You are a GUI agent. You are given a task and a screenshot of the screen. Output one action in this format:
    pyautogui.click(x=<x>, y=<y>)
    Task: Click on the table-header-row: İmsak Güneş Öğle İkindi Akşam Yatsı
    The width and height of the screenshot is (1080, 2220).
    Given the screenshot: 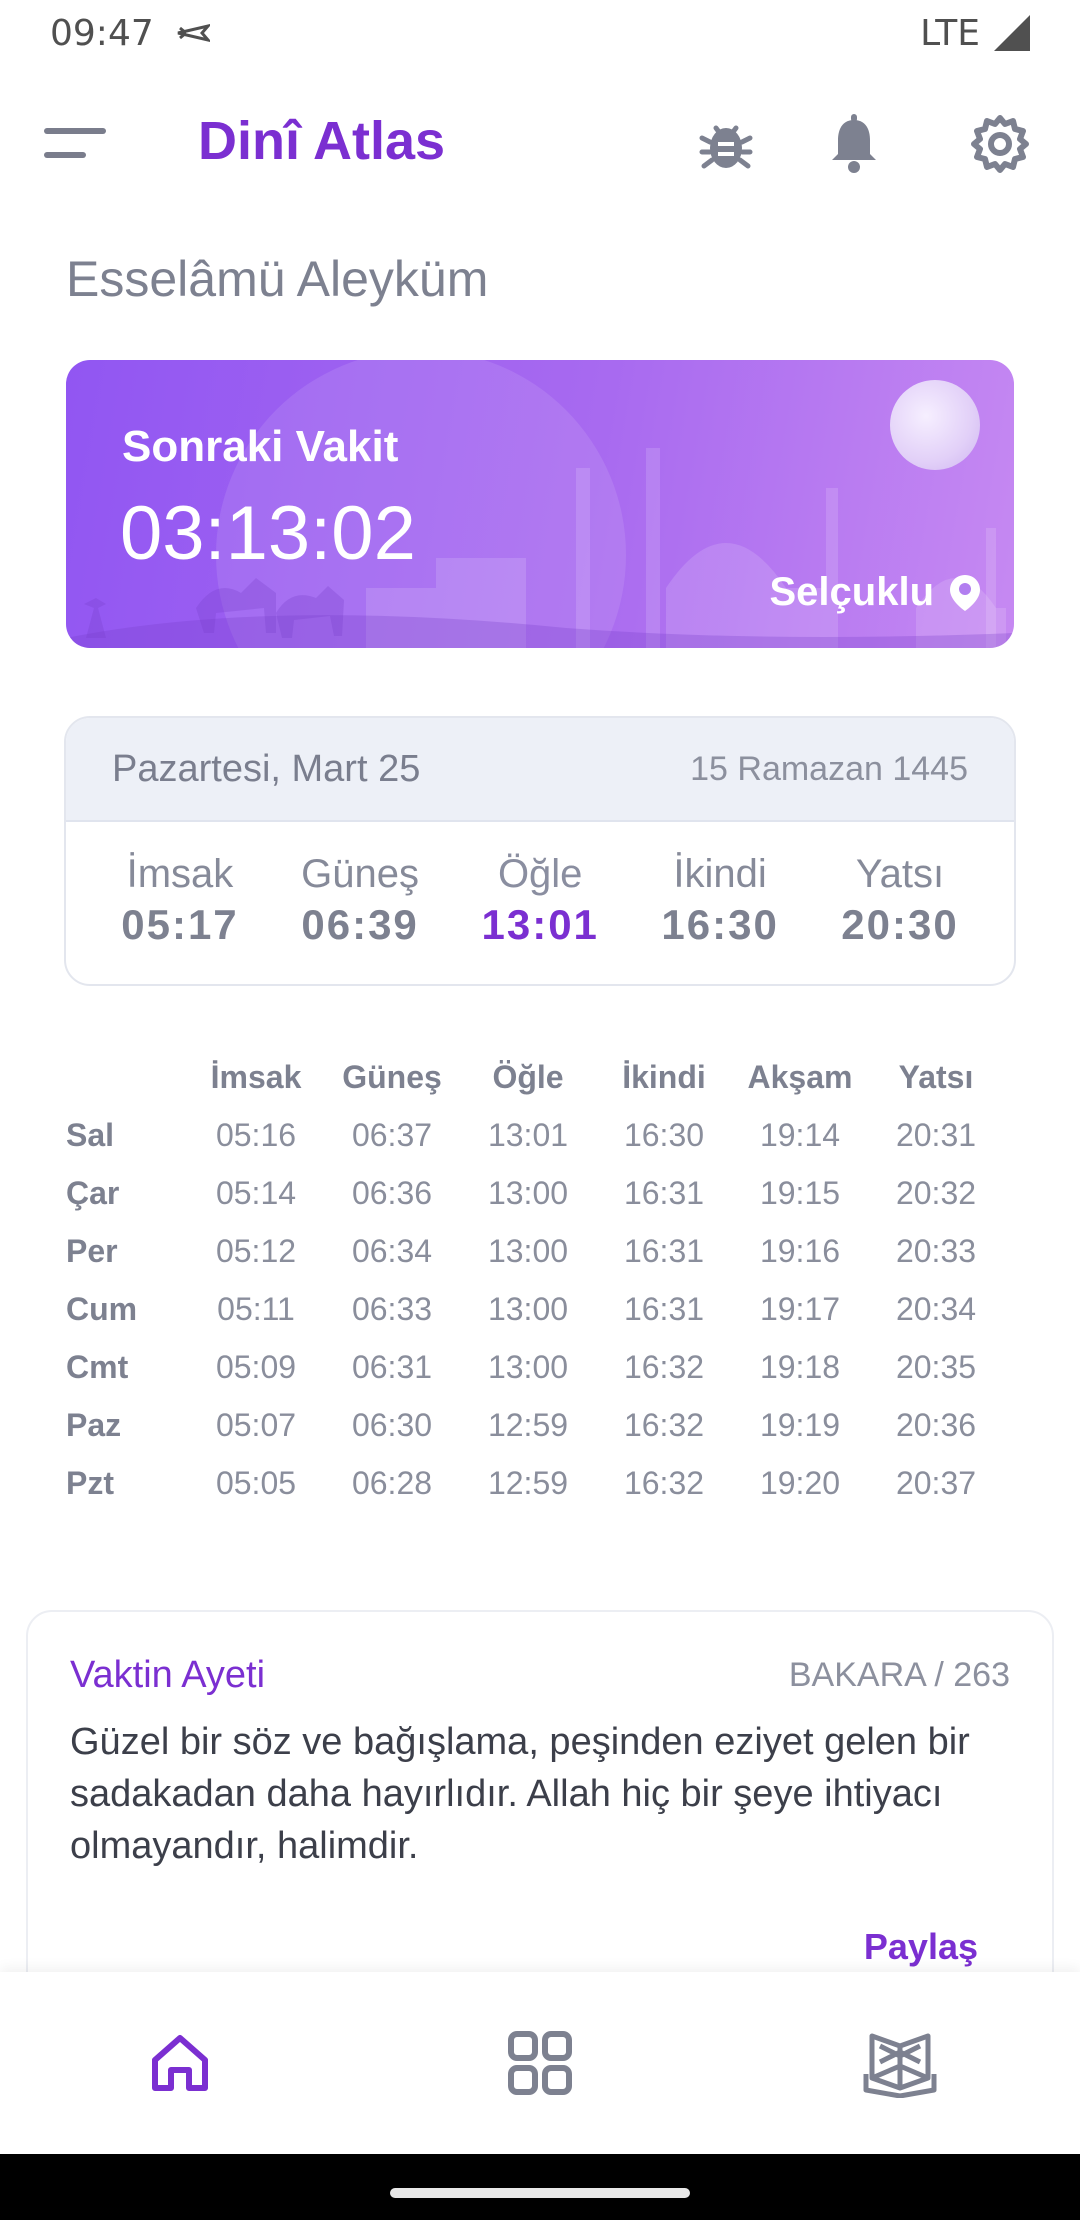 What is the action you would take?
    pyautogui.click(x=536, y=1077)
    